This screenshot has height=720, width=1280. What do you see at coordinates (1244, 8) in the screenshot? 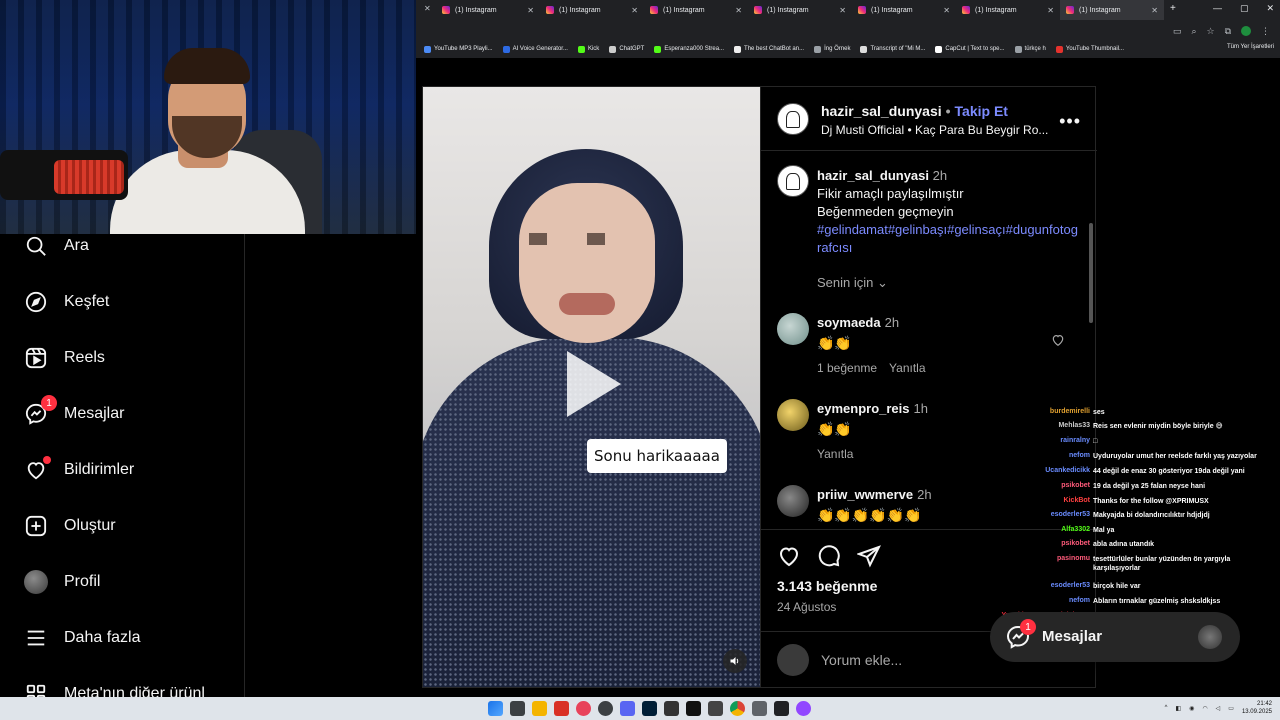
I see `maximize-icon: ▢` at bounding box center [1244, 8].